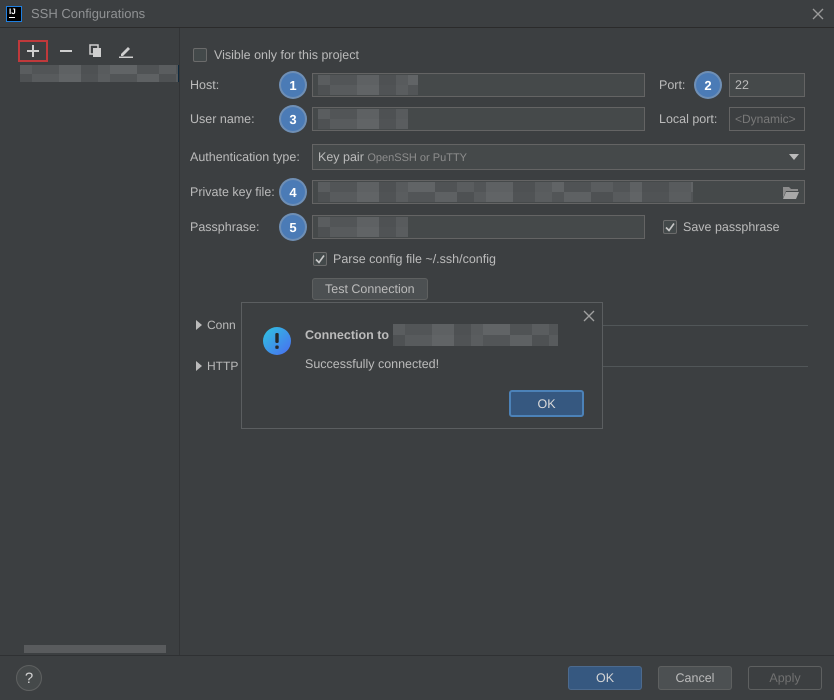 Image resolution: width=834 pixels, height=700 pixels. I want to click on number-badge: 5, so click(293, 227).